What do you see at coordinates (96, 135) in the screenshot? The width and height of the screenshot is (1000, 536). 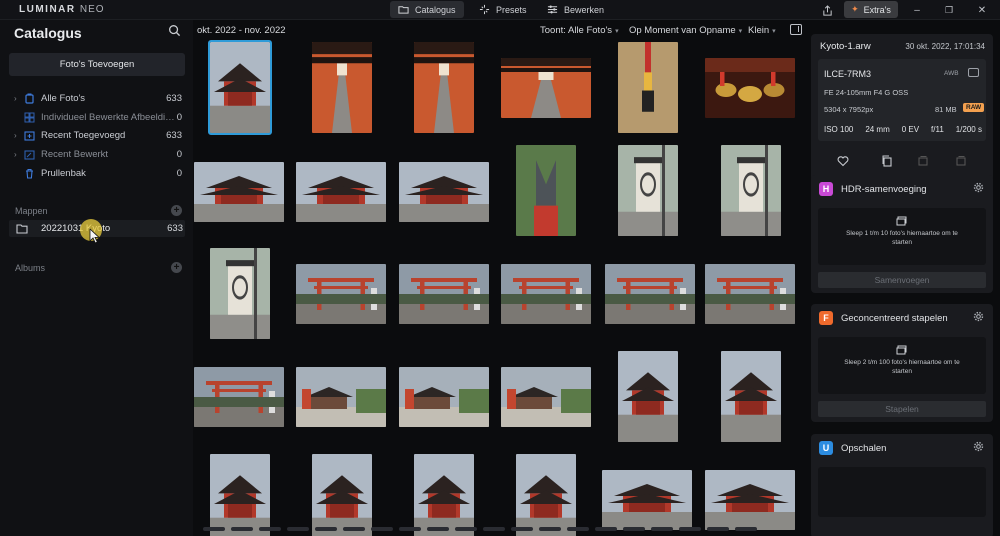 I see `sidebar-item-recent-added: › Recent Toegevoegd 633` at bounding box center [96, 135].